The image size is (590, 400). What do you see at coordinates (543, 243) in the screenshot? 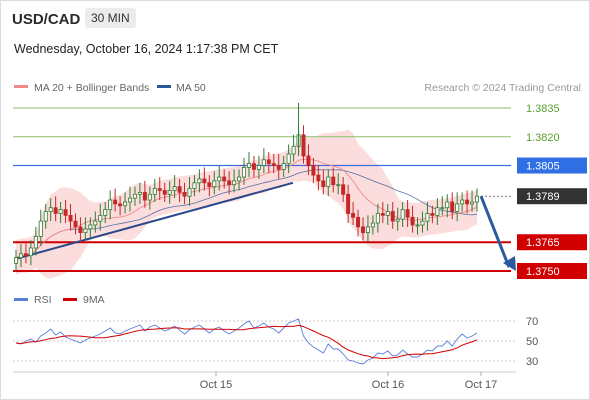
I see `level-label-1.3765: 1.3765` at bounding box center [543, 243].